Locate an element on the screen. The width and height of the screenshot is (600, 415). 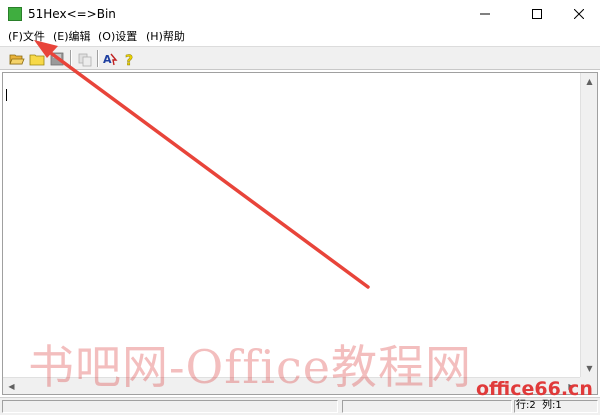
menu-bar: (F)文件 (E)编辑 (O)设置 (H)帮助 is located at coordinates (300, 37).